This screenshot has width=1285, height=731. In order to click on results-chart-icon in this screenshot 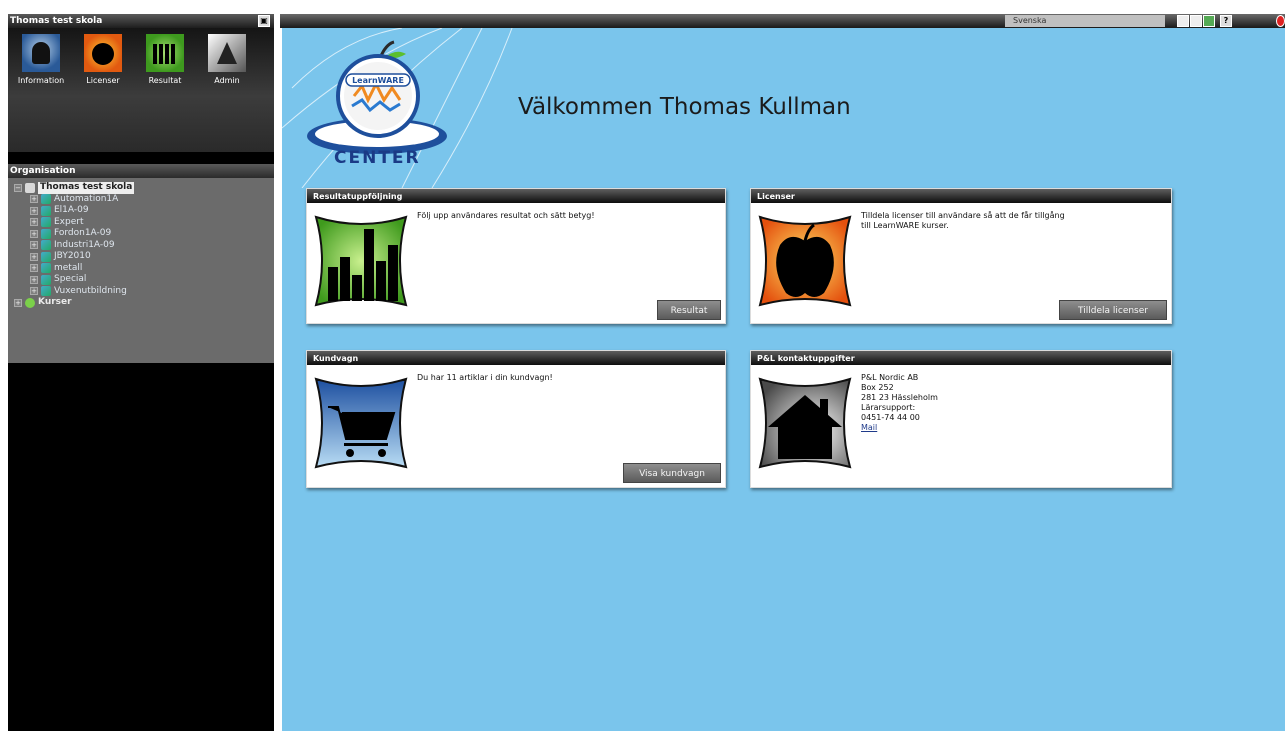, I will do `click(361, 261)`.